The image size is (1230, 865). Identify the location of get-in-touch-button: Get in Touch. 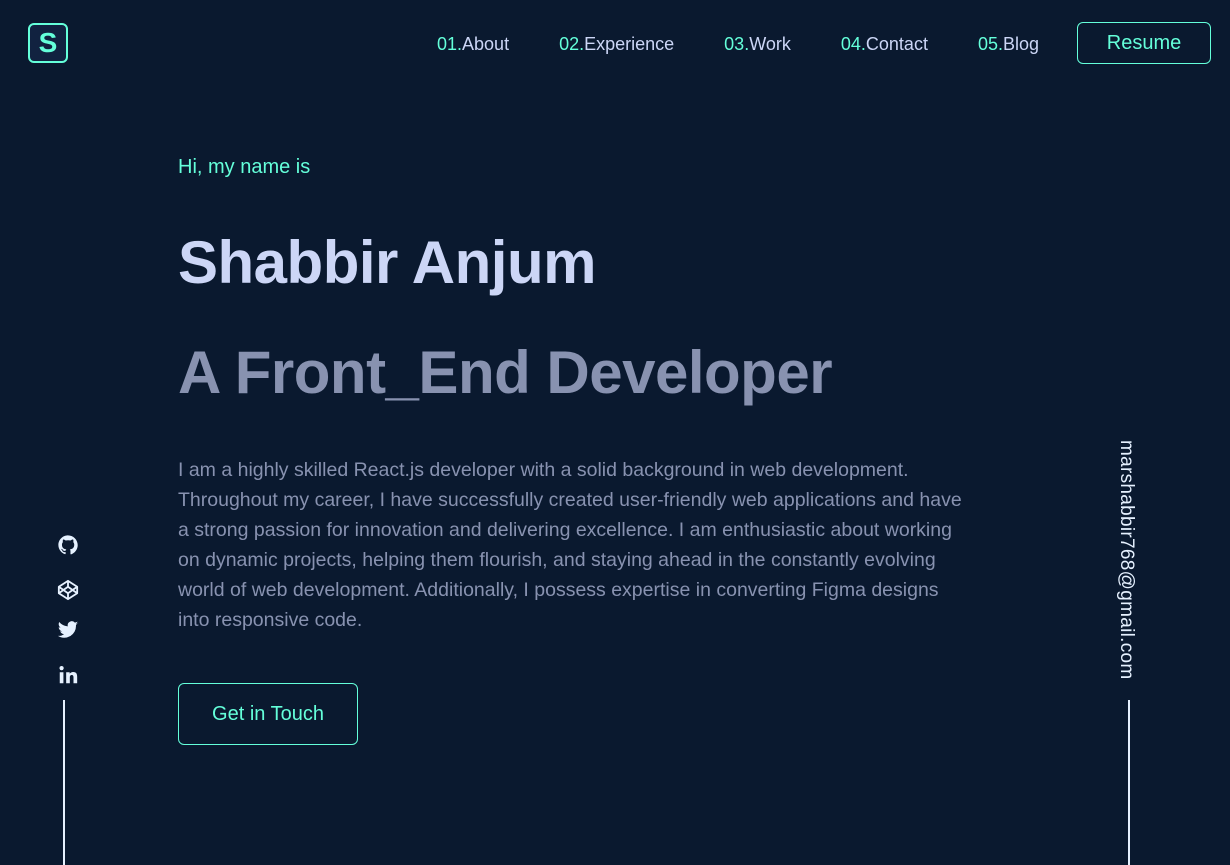
(268, 714).